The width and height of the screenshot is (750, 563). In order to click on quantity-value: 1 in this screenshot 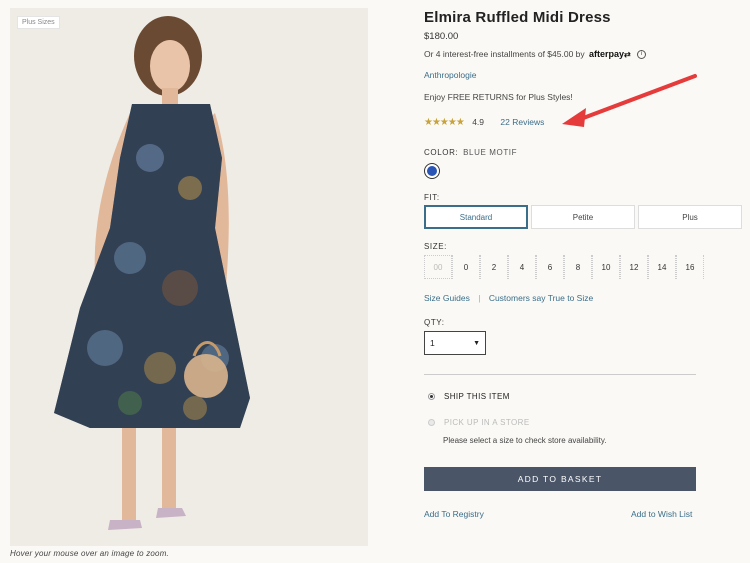, I will do `click(432, 343)`.